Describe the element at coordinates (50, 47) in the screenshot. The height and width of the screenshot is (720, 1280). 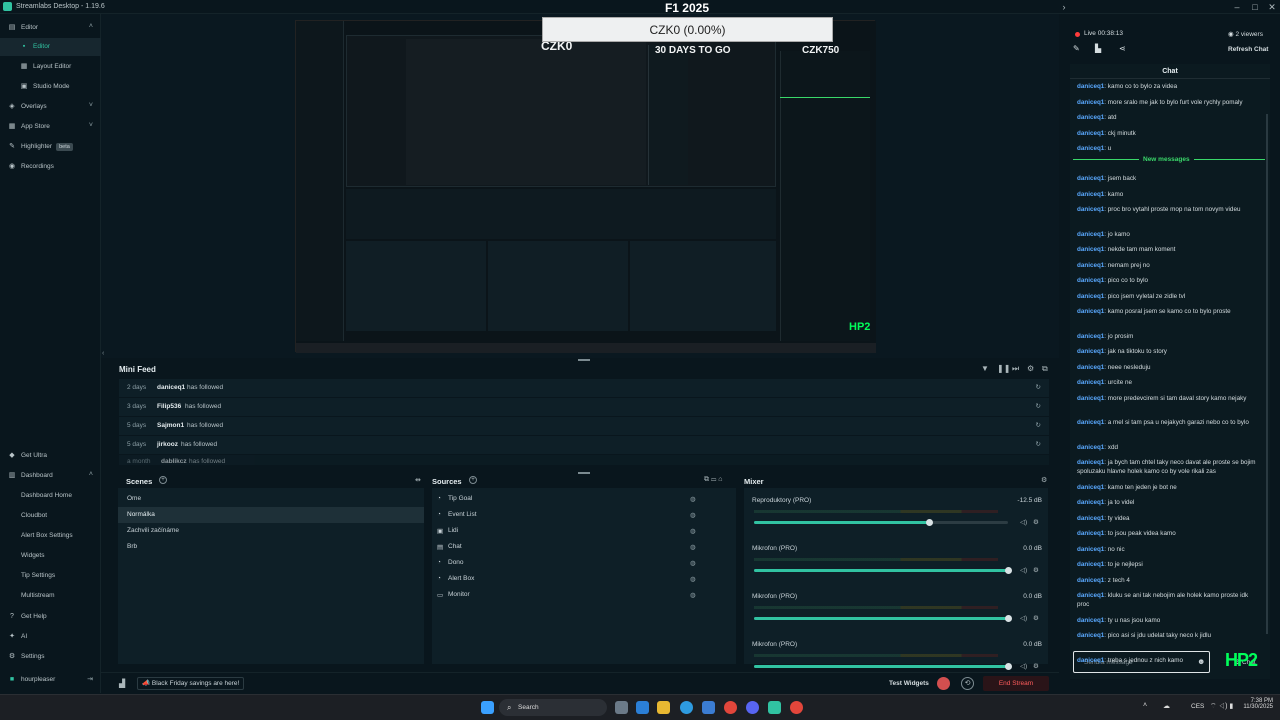
I see `sidebar-item-editor-sub: ▪ Editor` at that location.